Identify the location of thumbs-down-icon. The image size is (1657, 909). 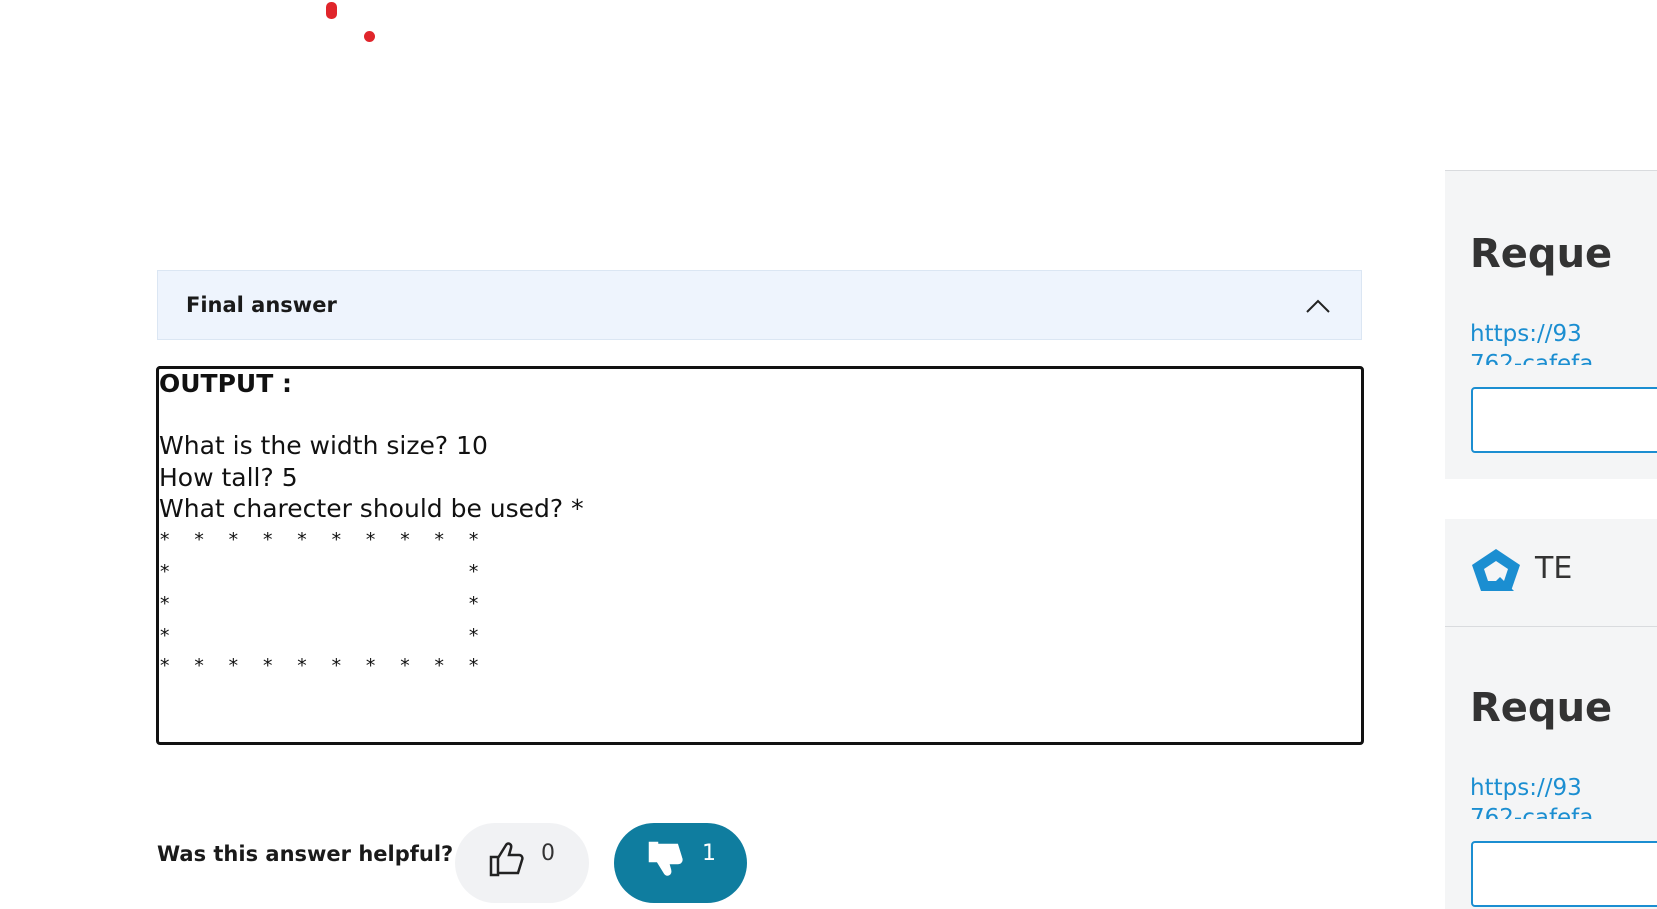
(665, 858).